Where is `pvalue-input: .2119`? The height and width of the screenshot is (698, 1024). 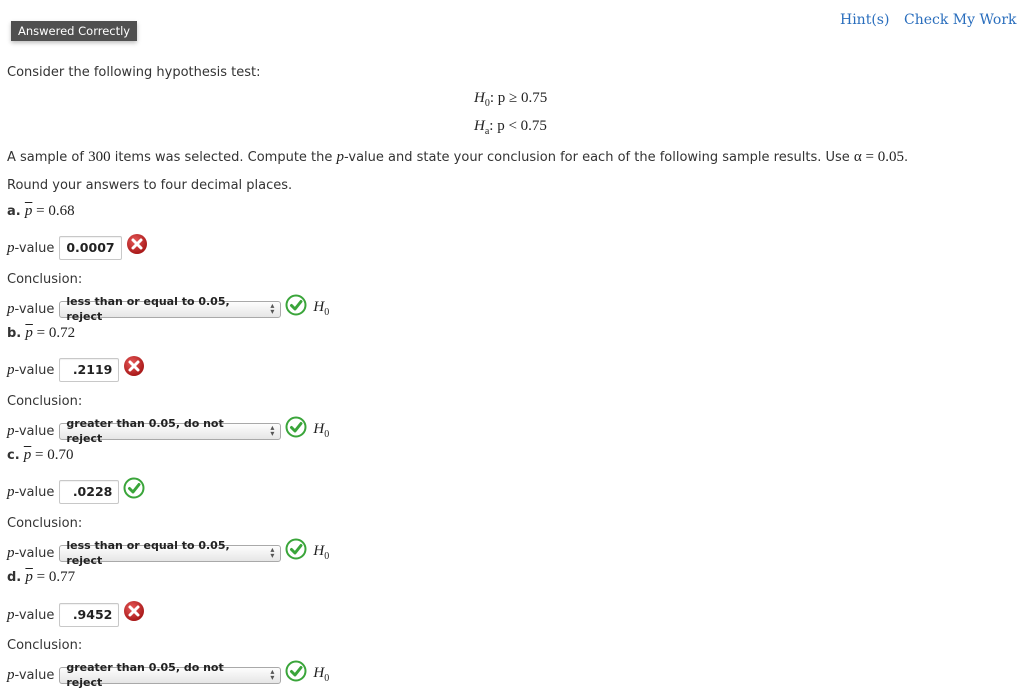 pvalue-input: .2119 is located at coordinates (89, 370).